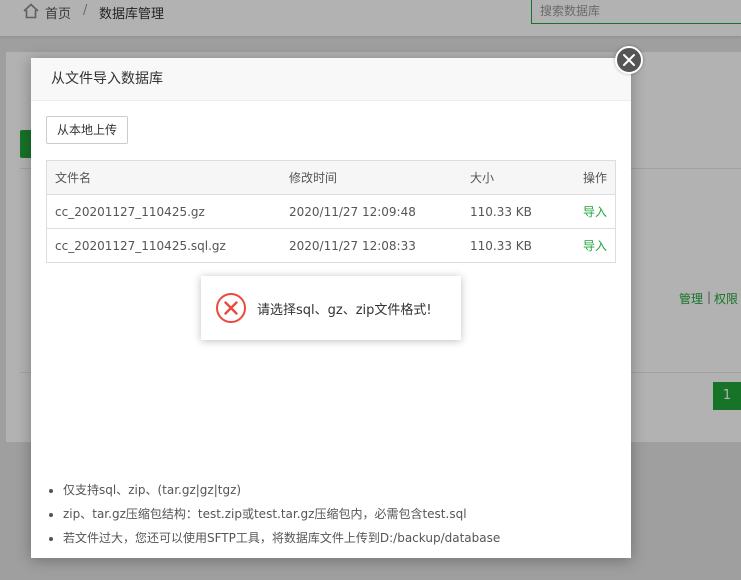  What do you see at coordinates (371, 211) in the screenshot?
I see `file-mtime: 2020/11/27 12:09:48` at bounding box center [371, 211].